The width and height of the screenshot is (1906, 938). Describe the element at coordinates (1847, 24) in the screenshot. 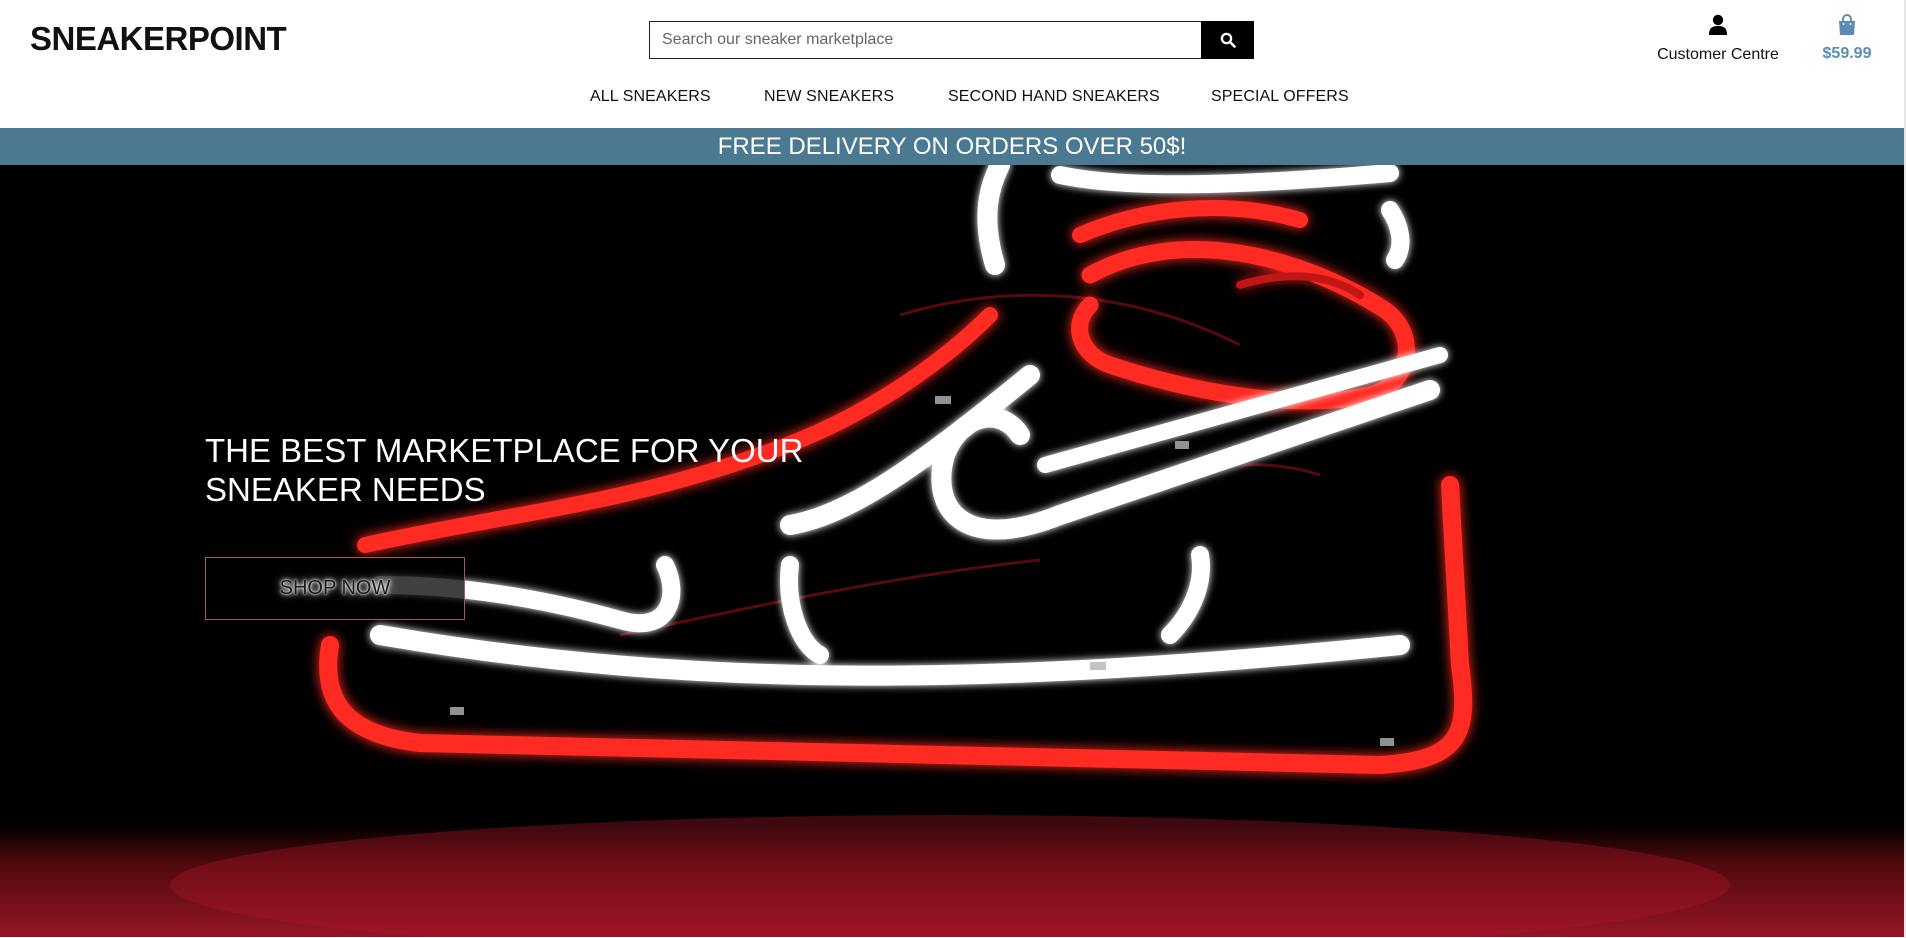

I see `shopping-bag-icon` at that location.